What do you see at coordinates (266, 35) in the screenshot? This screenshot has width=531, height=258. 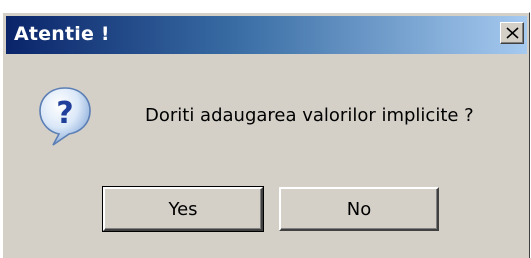 I see `dialog-titlebar: Atentie !` at bounding box center [266, 35].